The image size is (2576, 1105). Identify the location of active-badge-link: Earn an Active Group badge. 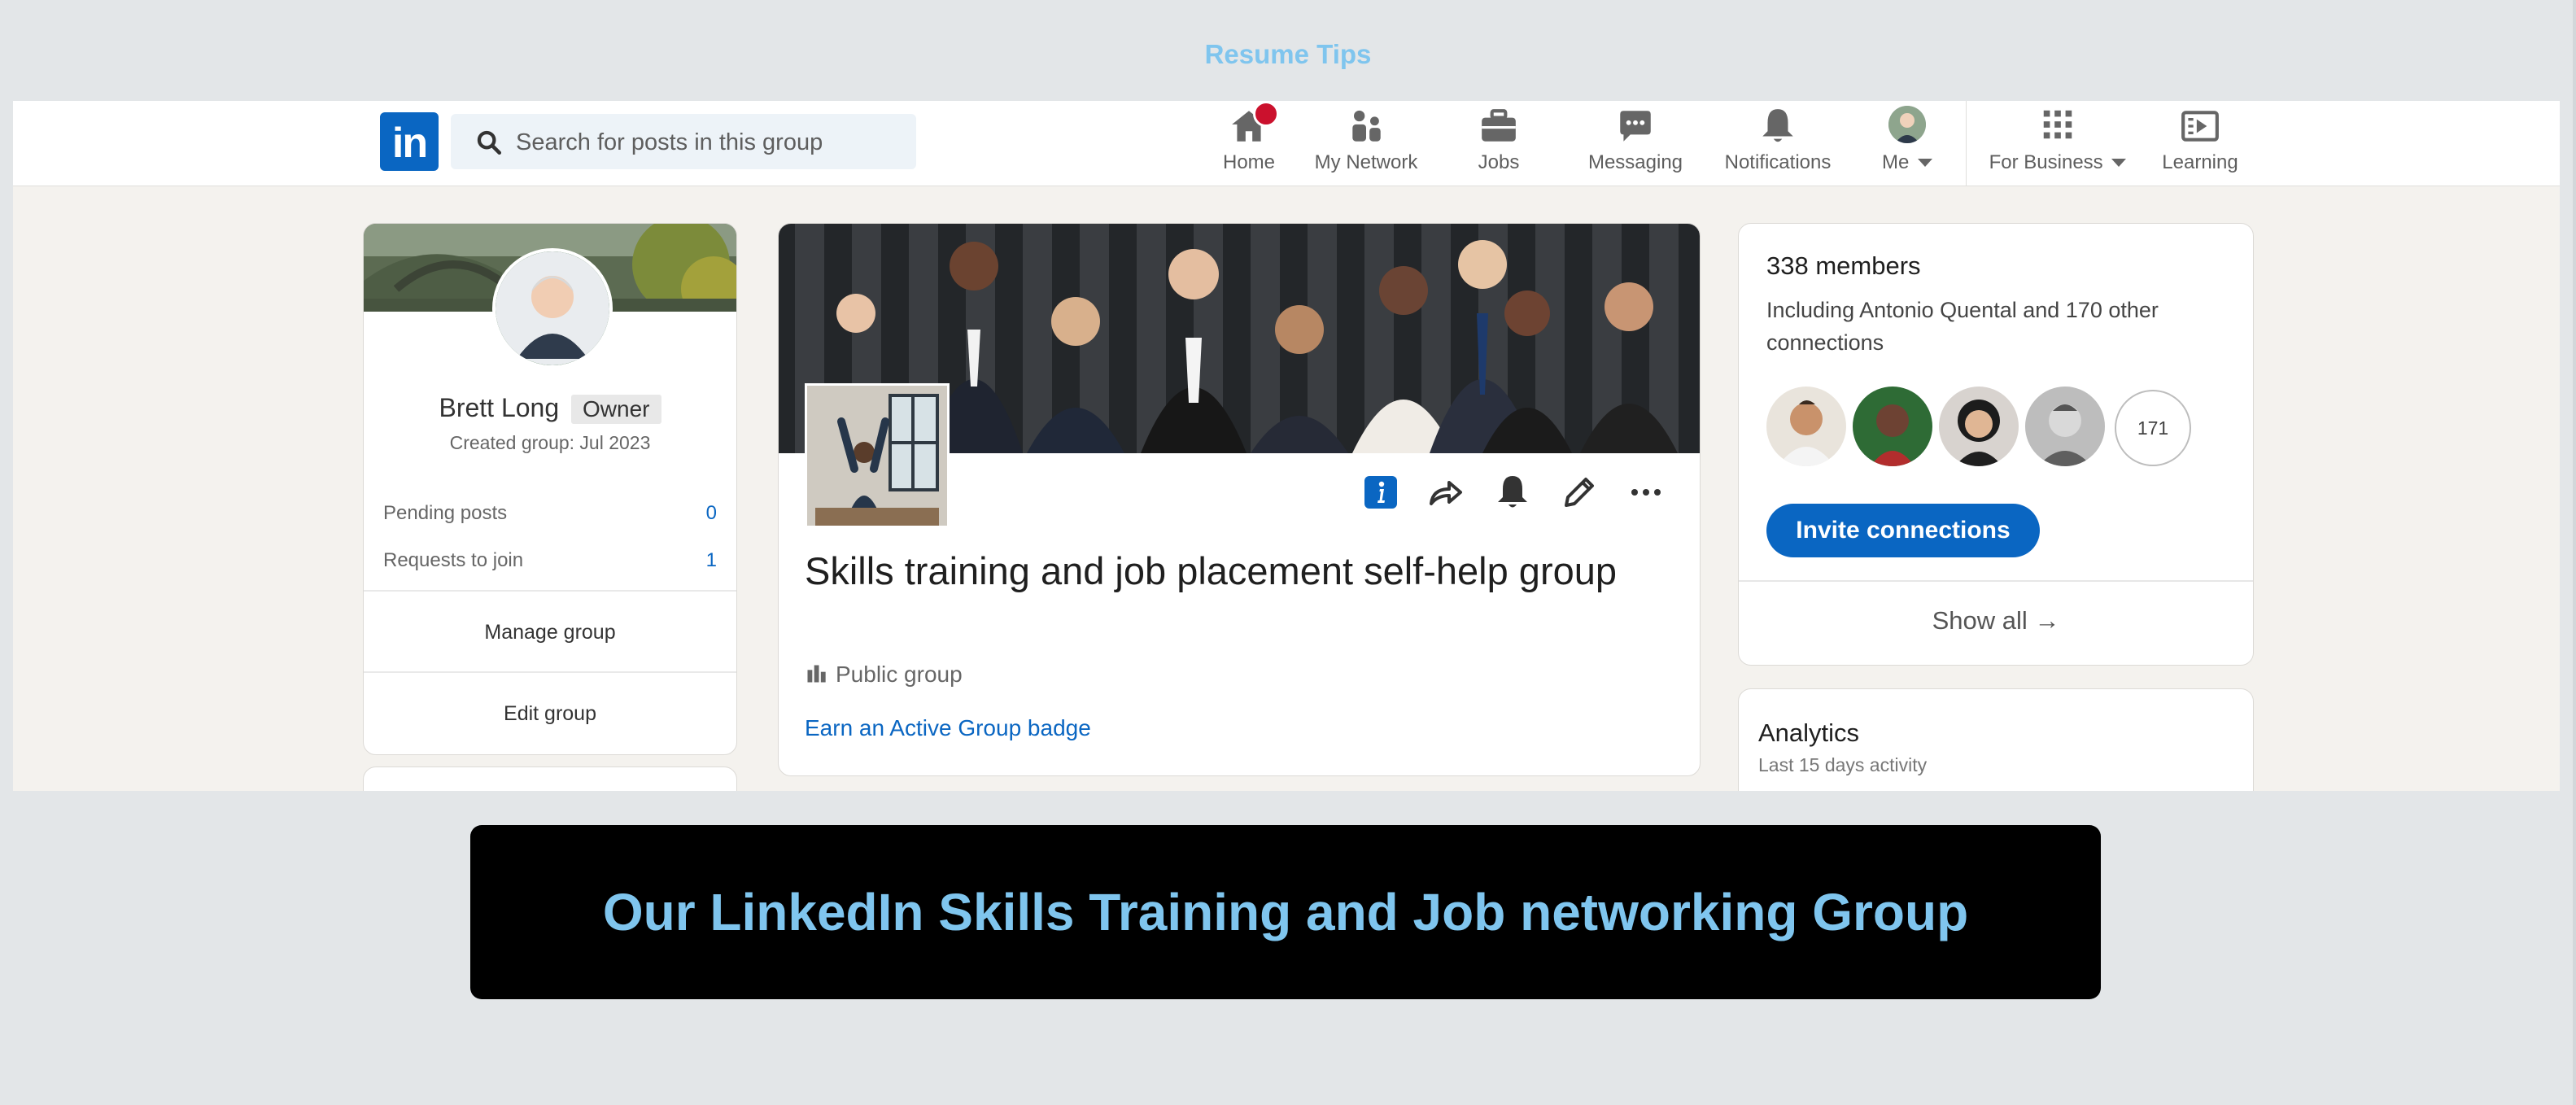
(948, 728).